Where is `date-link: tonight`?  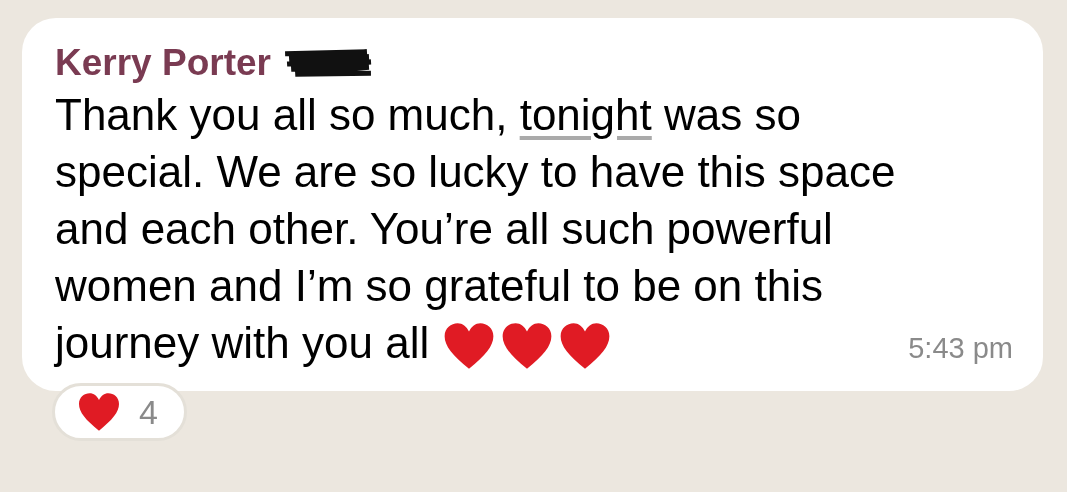
date-link: tonight is located at coordinates (585, 114).